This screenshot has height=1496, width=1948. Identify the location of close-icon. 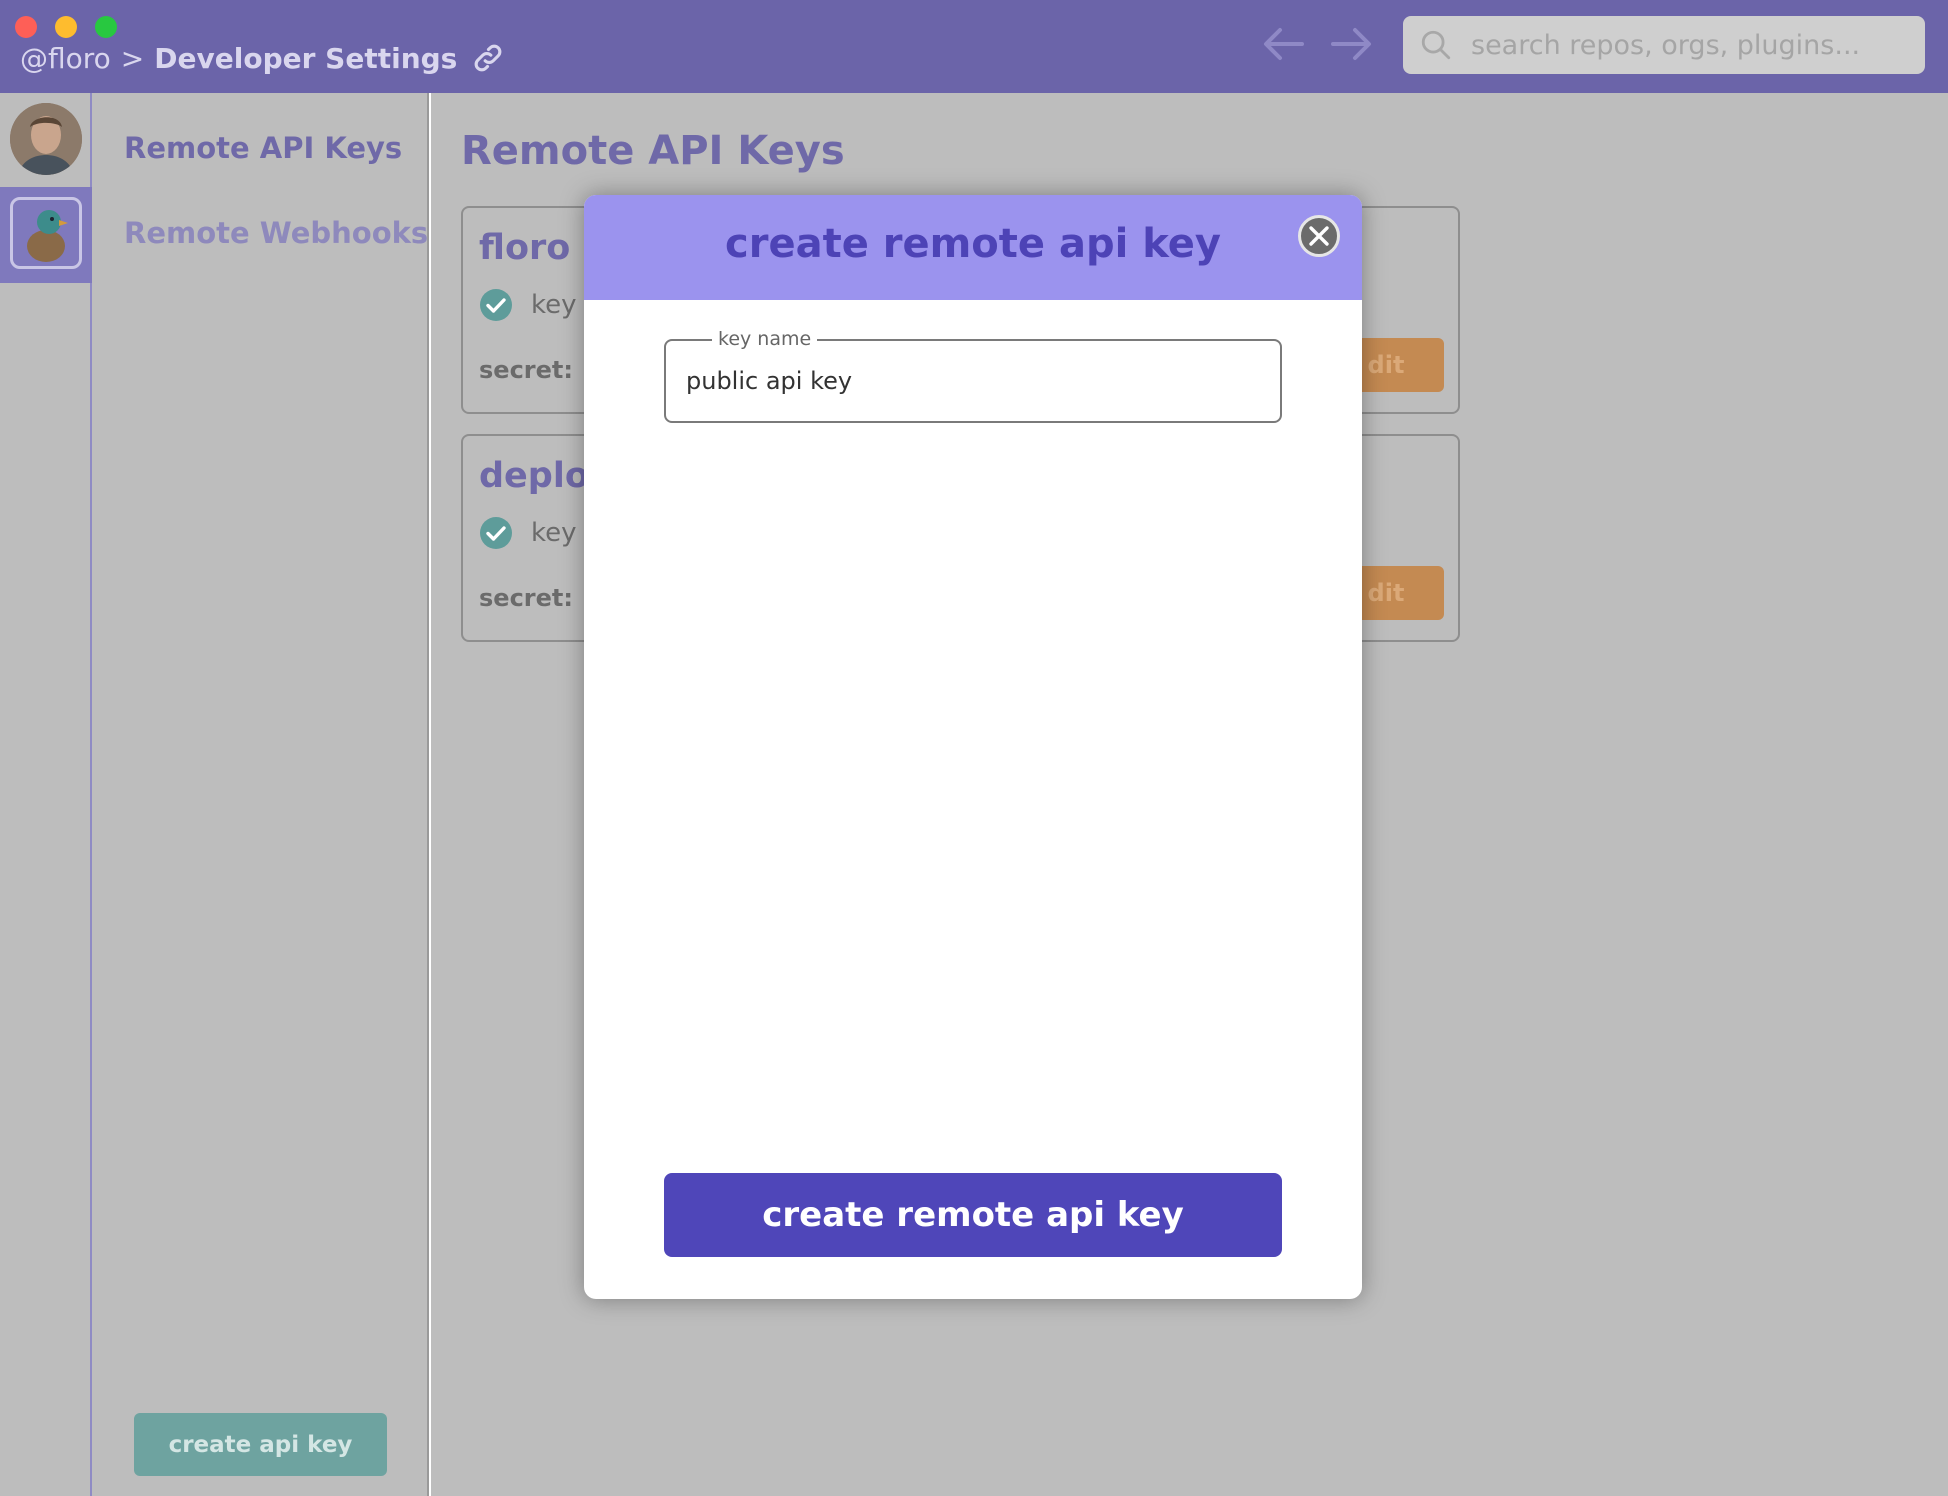
(1319, 236).